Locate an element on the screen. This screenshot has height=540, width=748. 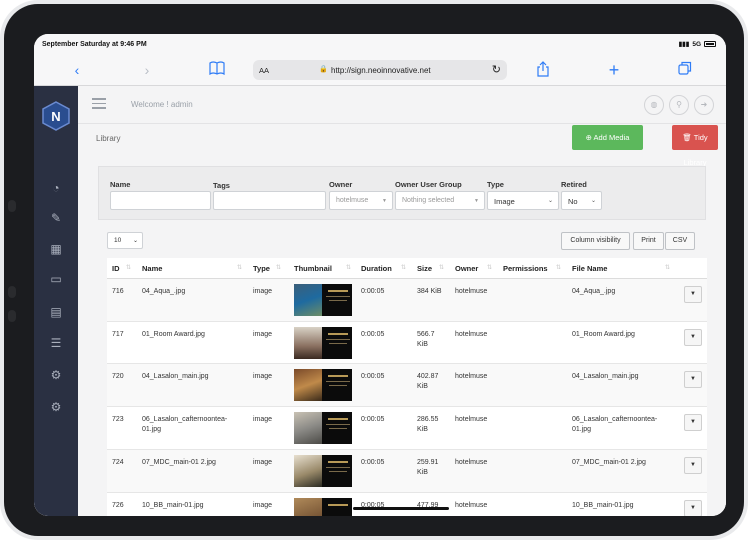
bookmarks-icon is located at coordinates (217, 70).